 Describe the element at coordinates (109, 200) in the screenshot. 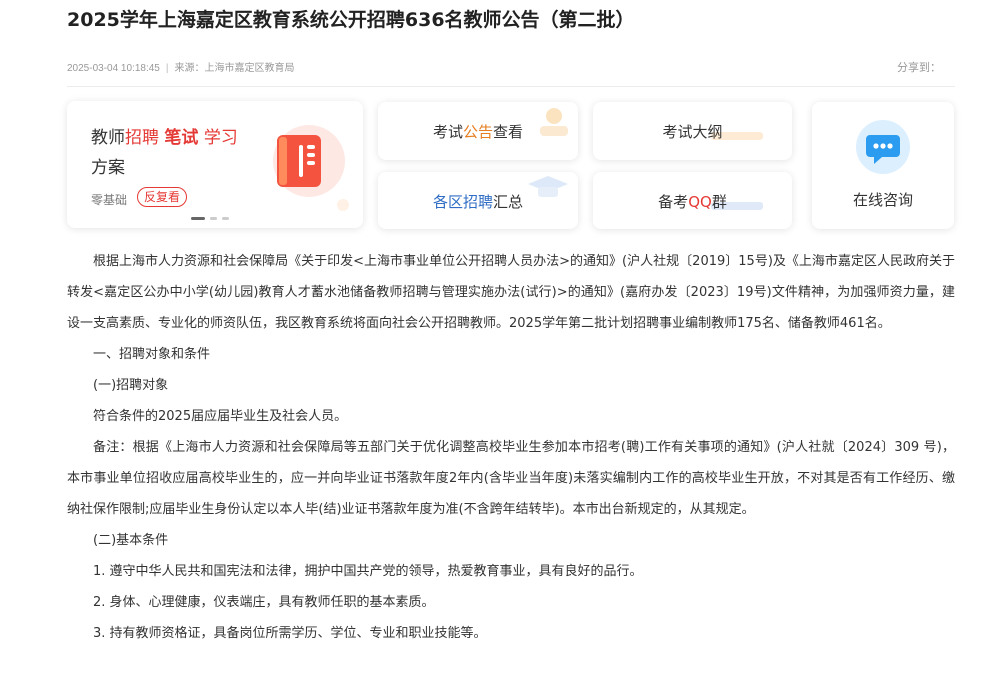

I see `banner-tag-basic: 零基础` at that location.